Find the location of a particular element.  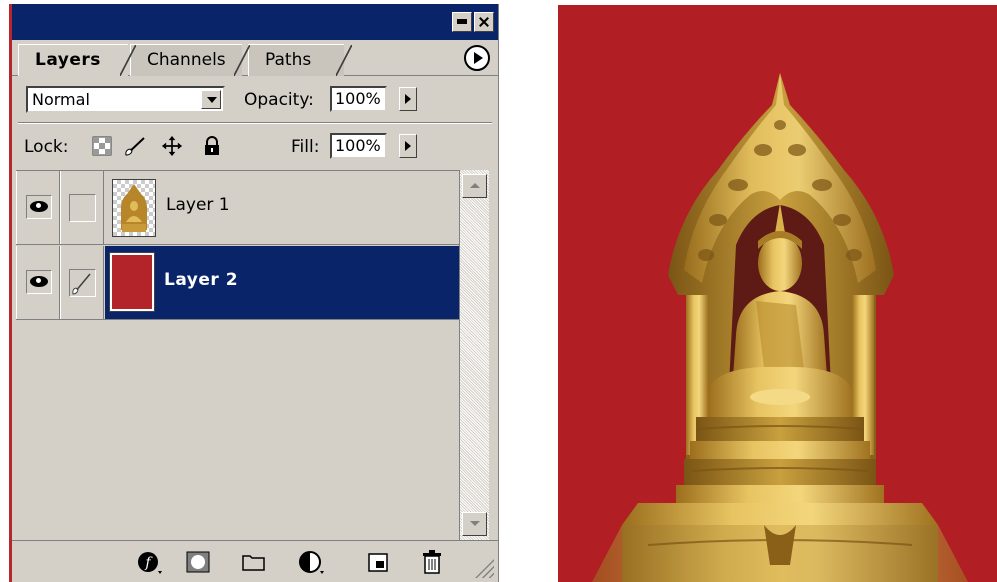

fill-slider-arrow-icon is located at coordinates (408, 146).